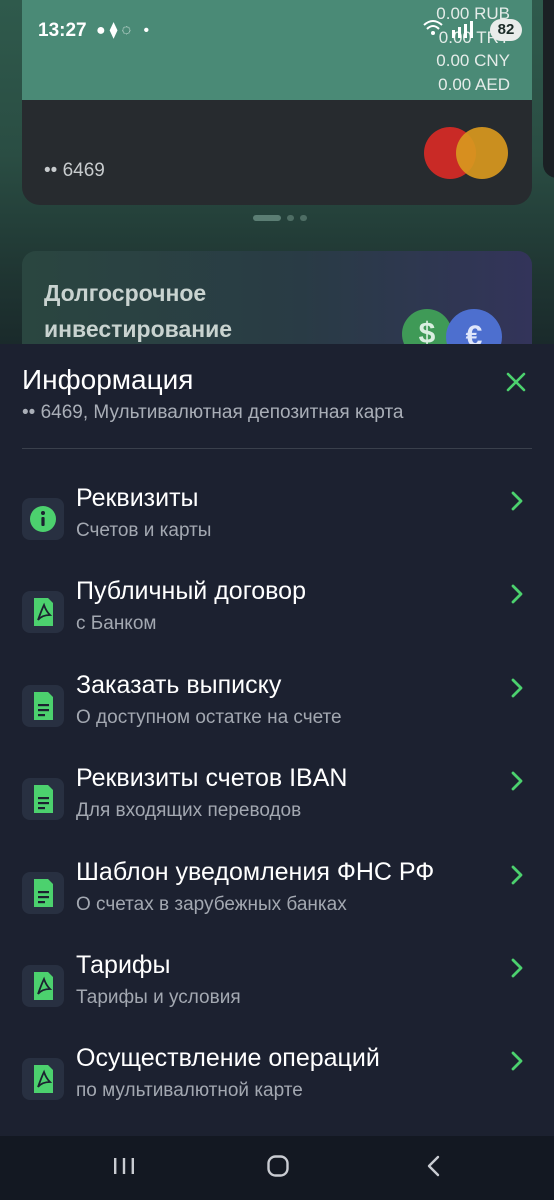  What do you see at coordinates (427, 327) in the screenshot?
I see `dollar-coin-icon: $` at bounding box center [427, 327].